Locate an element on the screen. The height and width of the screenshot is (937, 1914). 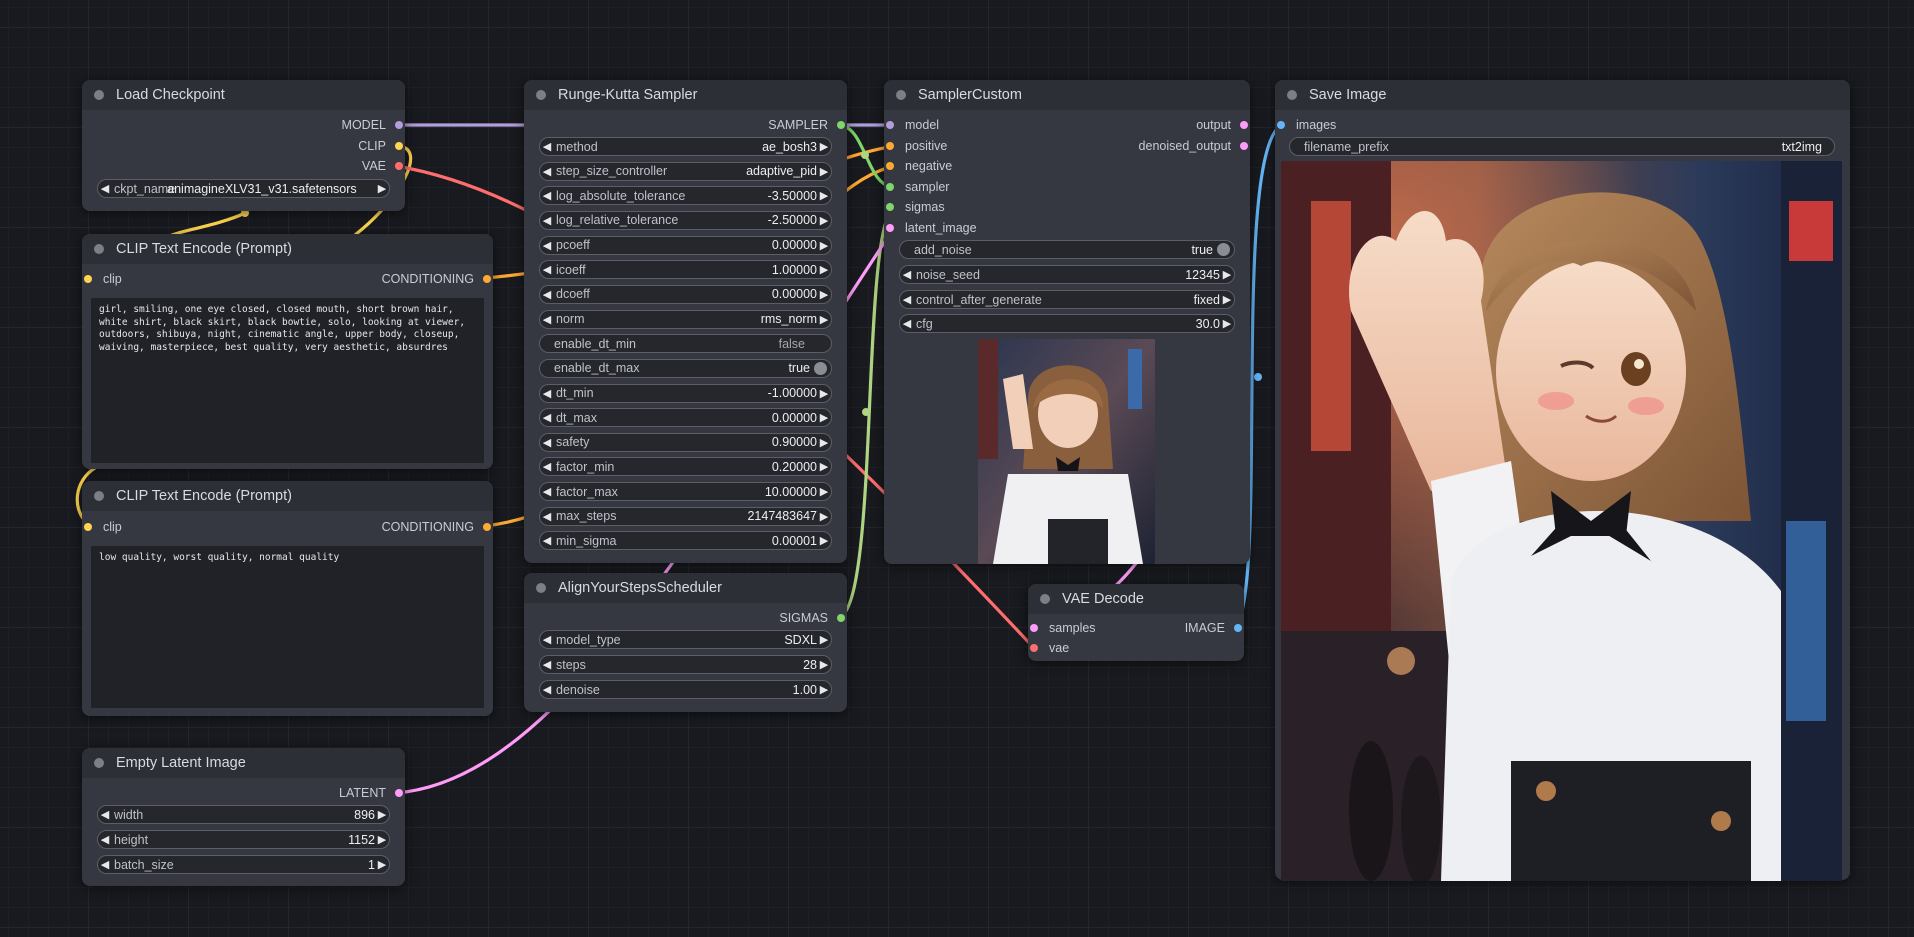
node-vae-decode: VAE Decode samples vae IMAGE is located at coordinates (1136, 622).